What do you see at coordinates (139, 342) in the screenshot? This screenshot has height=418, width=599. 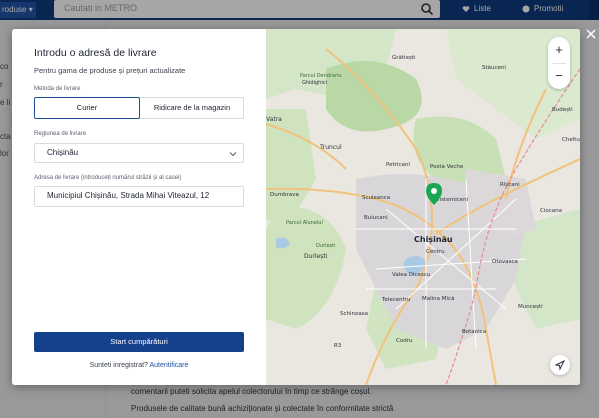 I see `start-shopping-button: Start cumpărături` at bounding box center [139, 342].